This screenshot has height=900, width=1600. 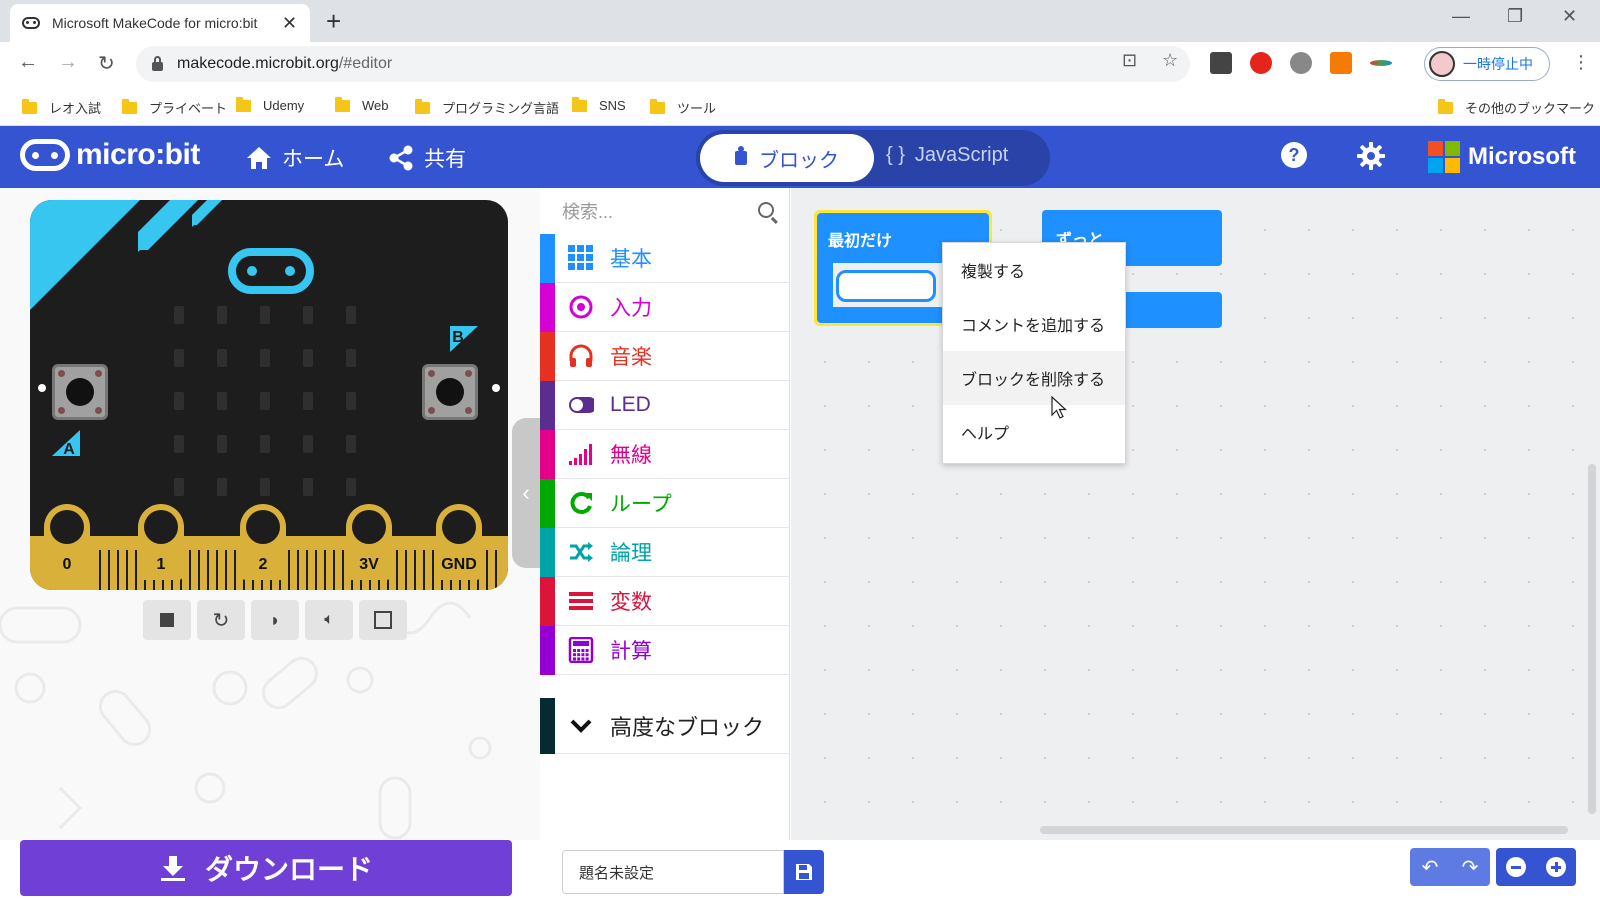 What do you see at coordinates (804, 872) in the screenshot?
I see `save-button` at bounding box center [804, 872].